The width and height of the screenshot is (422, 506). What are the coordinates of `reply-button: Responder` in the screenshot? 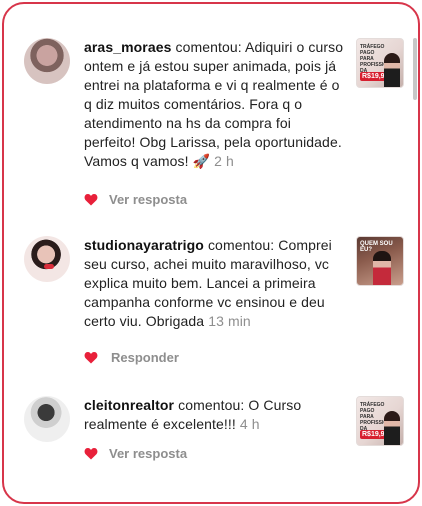 It's located at (145, 357).